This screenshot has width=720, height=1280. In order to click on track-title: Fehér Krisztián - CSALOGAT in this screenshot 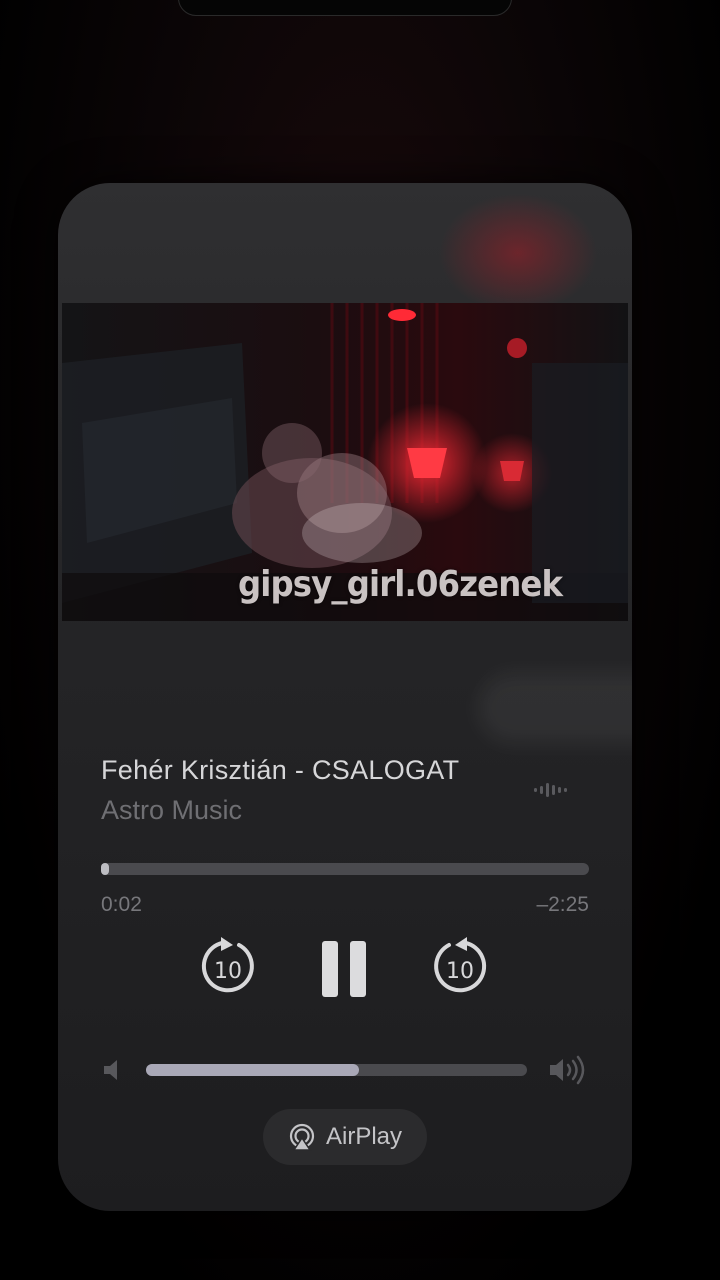, I will do `click(280, 770)`.